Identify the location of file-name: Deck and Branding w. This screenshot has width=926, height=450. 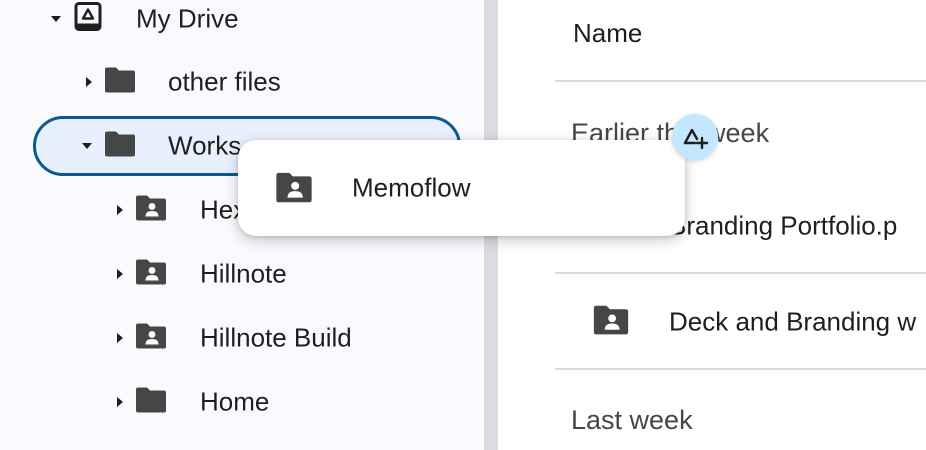
(793, 321).